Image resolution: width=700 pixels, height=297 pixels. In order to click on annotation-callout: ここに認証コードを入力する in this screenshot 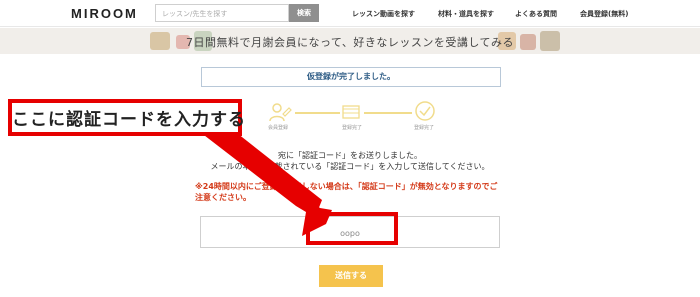, I will do `click(127, 117)`.